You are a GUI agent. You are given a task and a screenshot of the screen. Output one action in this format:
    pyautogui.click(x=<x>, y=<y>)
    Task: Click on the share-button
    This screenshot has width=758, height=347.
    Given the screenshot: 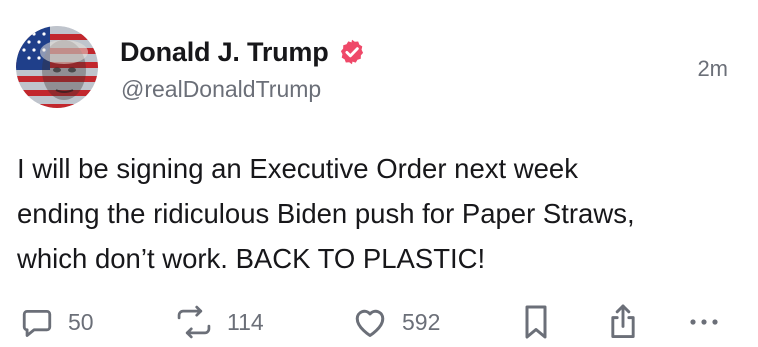 What is the action you would take?
    pyautogui.click(x=623, y=322)
    